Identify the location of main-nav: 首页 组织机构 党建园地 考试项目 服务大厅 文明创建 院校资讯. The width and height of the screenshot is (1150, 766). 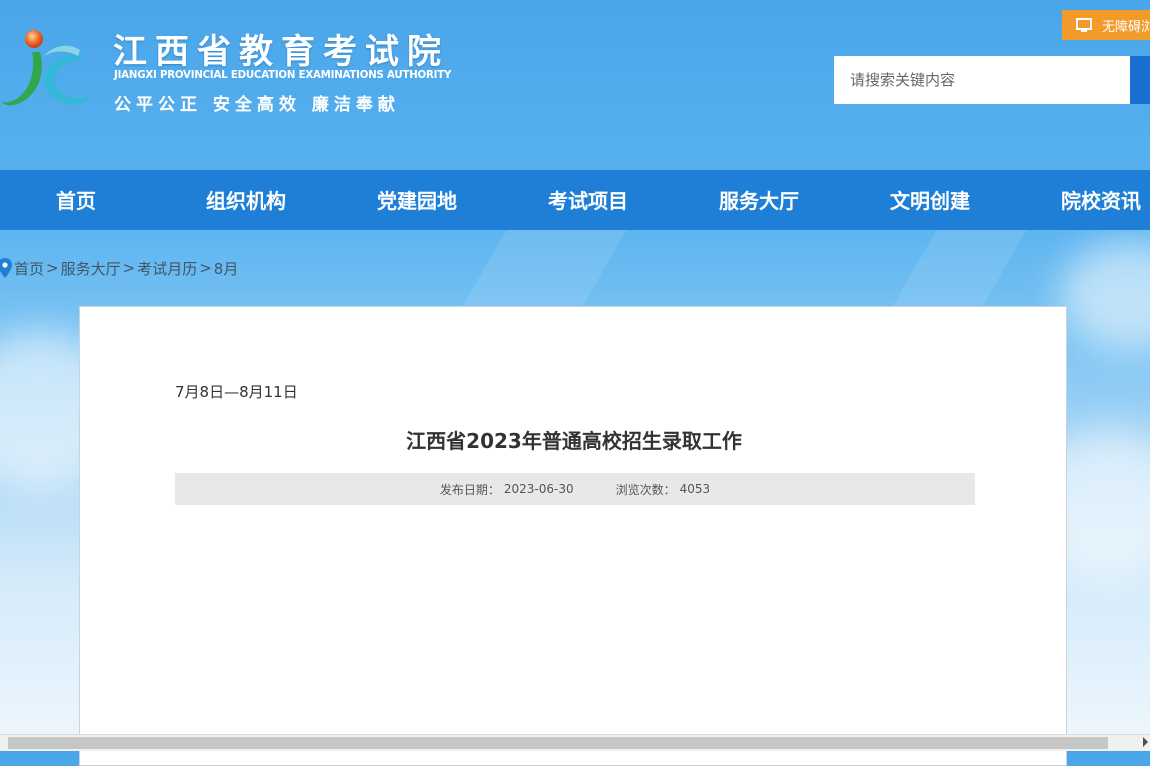
(575, 200).